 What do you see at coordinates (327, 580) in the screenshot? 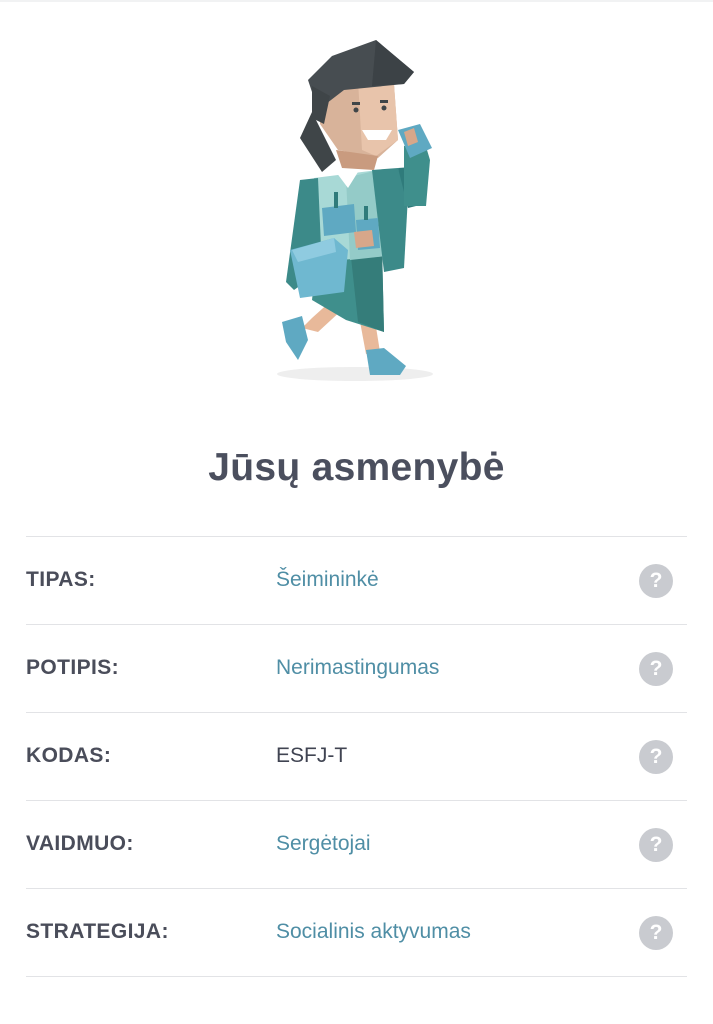
I see `type-value-link: Šeimininkė` at bounding box center [327, 580].